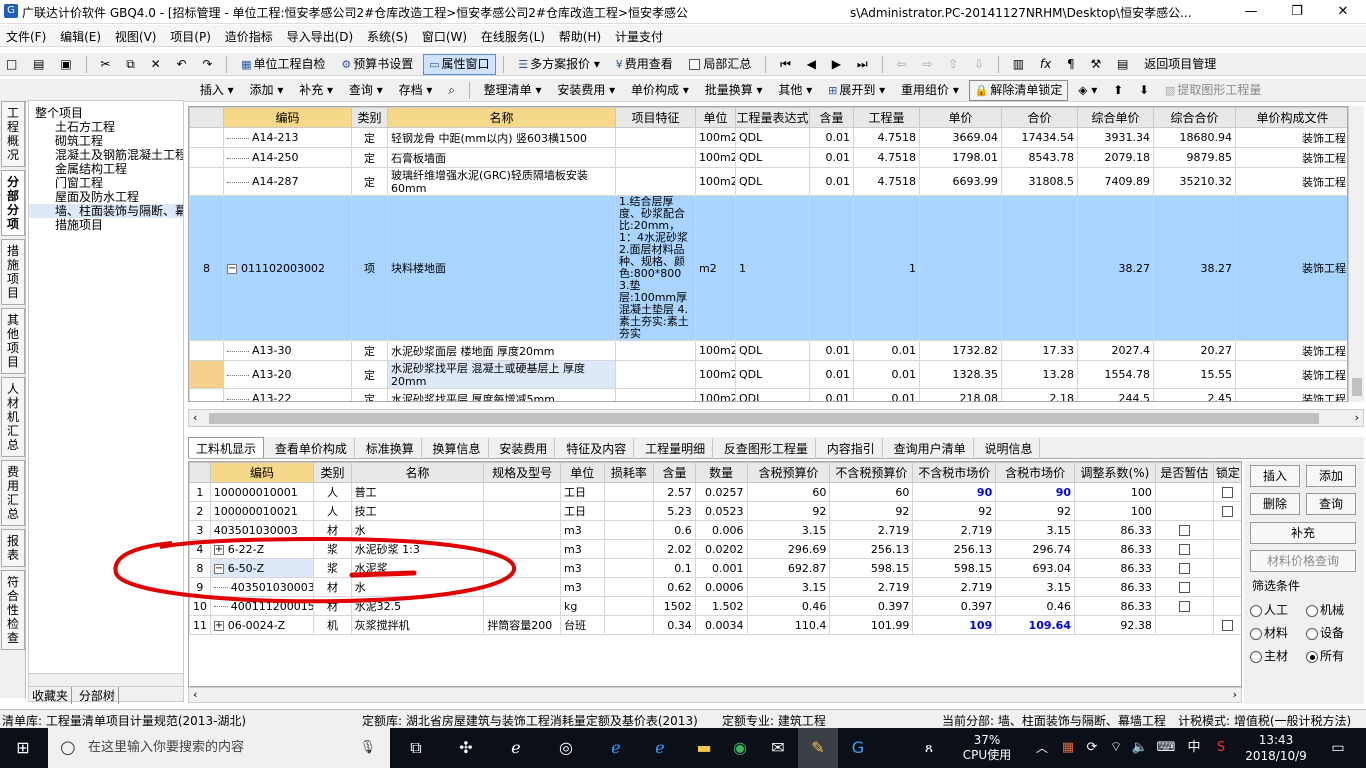  What do you see at coordinates (287, 268) in the screenshot?
I see `code-cell: −011102003002` at bounding box center [287, 268].